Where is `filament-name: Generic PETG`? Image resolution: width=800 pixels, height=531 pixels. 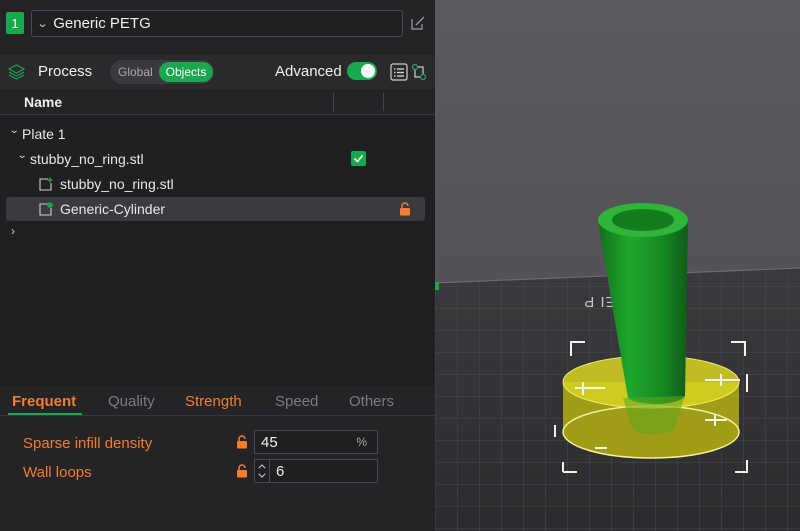 filament-name: Generic PETG is located at coordinates (102, 23).